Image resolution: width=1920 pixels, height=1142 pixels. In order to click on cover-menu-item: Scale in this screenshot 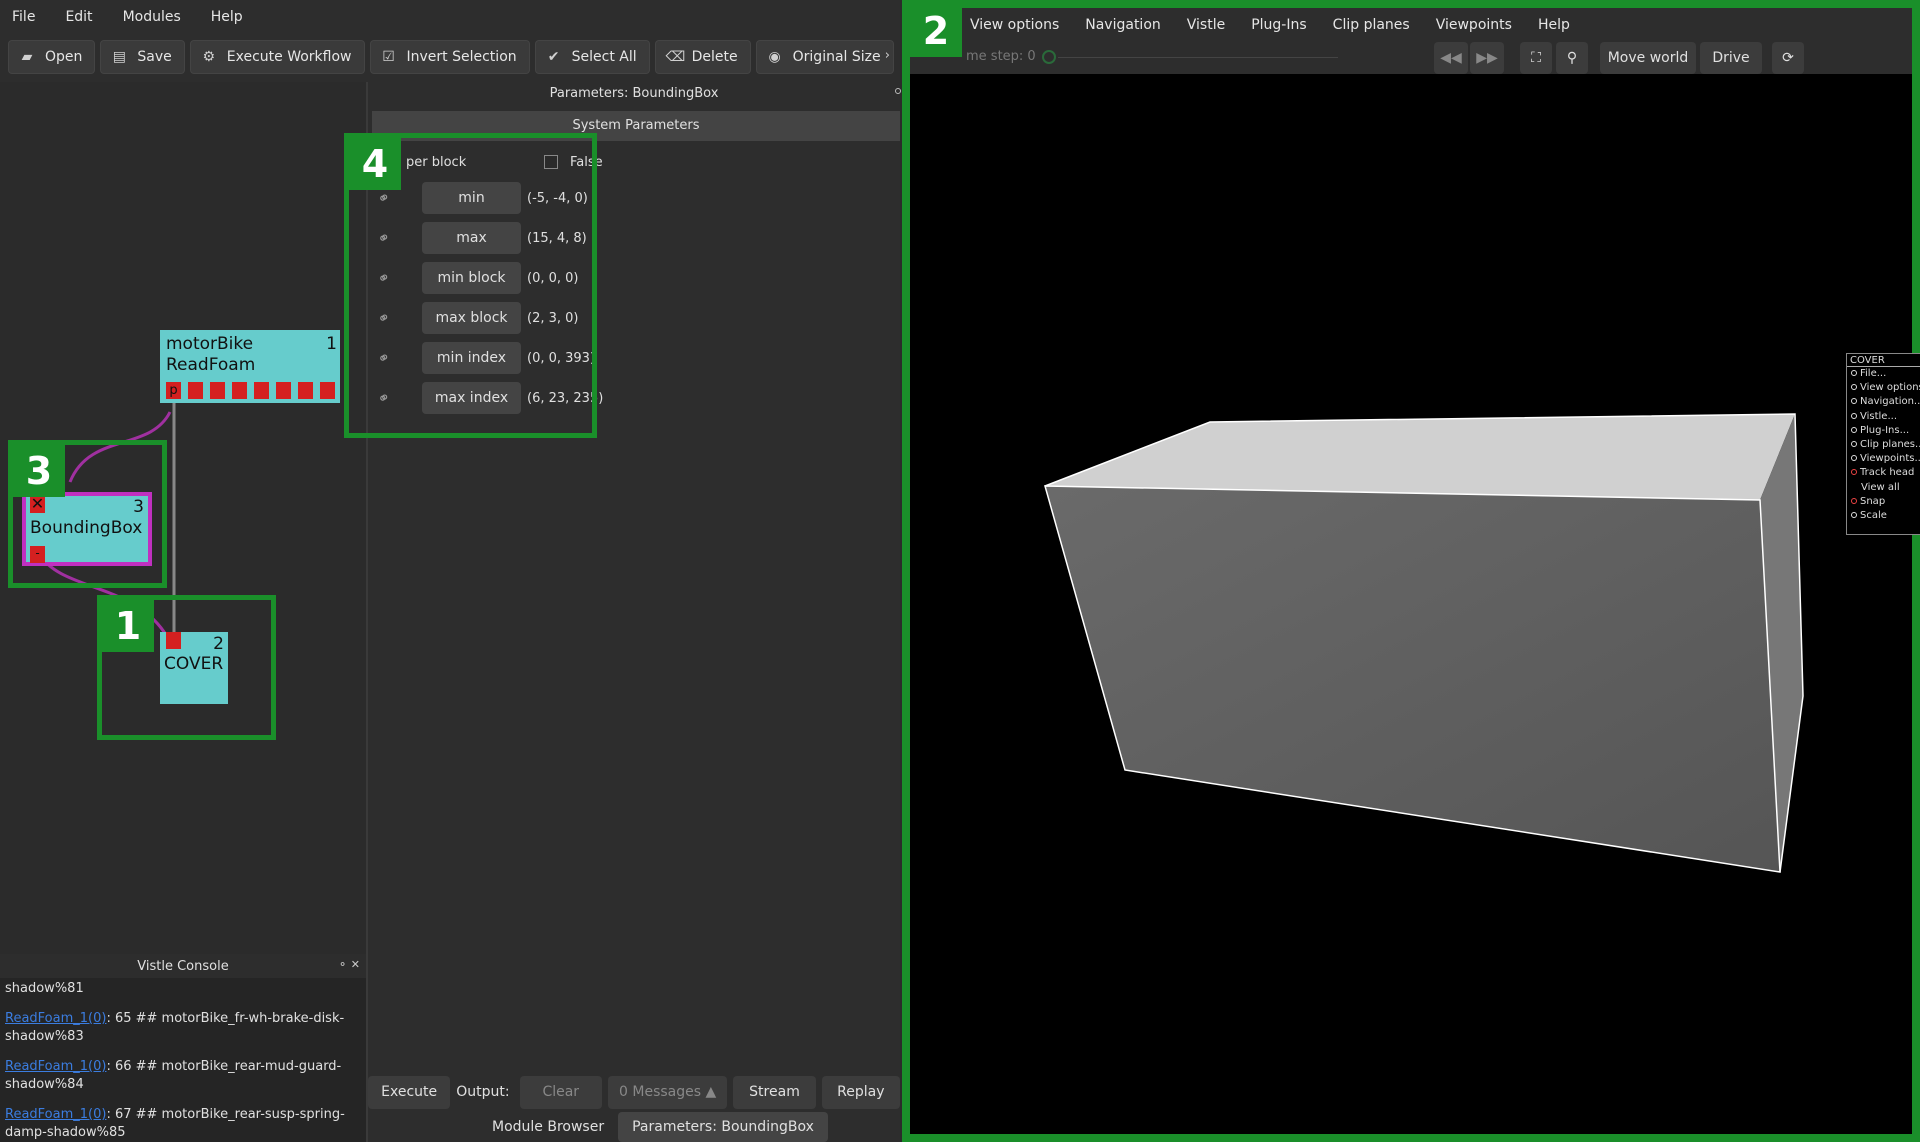, I will do `click(1883, 516)`.